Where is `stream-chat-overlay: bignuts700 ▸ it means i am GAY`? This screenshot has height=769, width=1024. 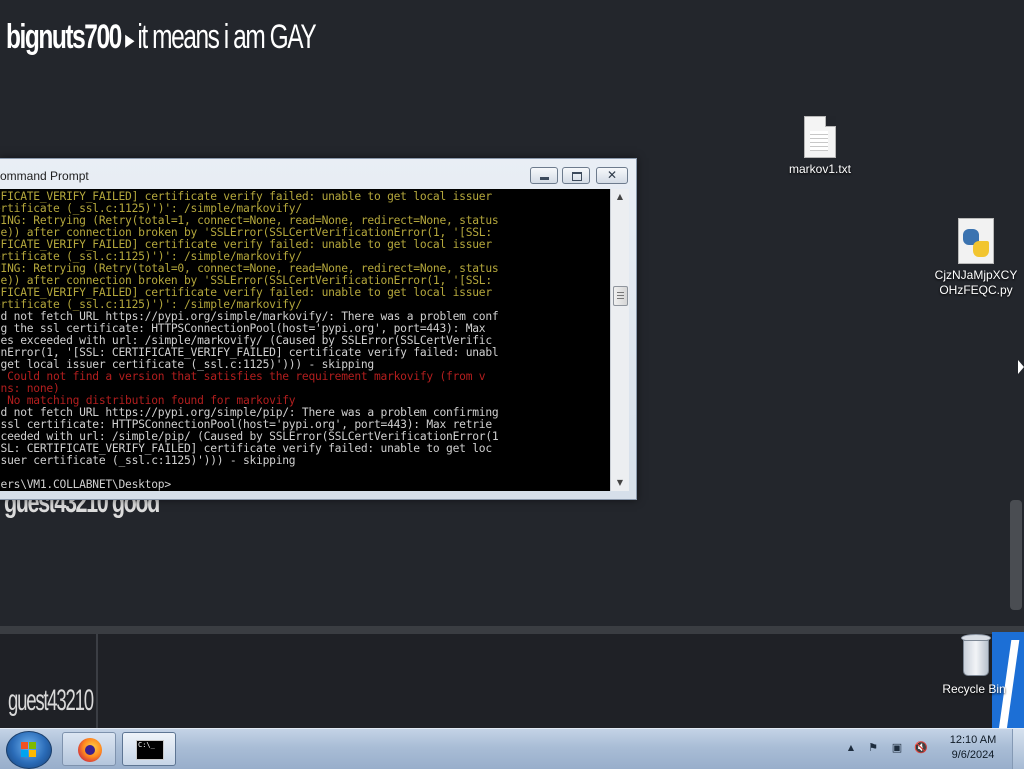 stream-chat-overlay: bignuts700 ▸ it means i am GAY is located at coordinates (158, 55).